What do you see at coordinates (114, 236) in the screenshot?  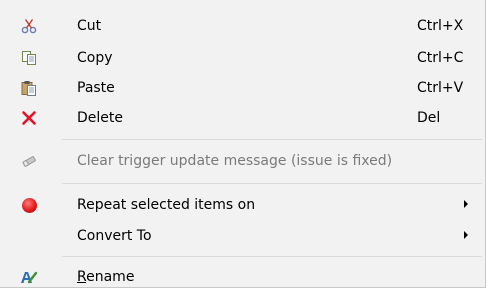 I see `menu-item-label: Convert To` at bounding box center [114, 236].